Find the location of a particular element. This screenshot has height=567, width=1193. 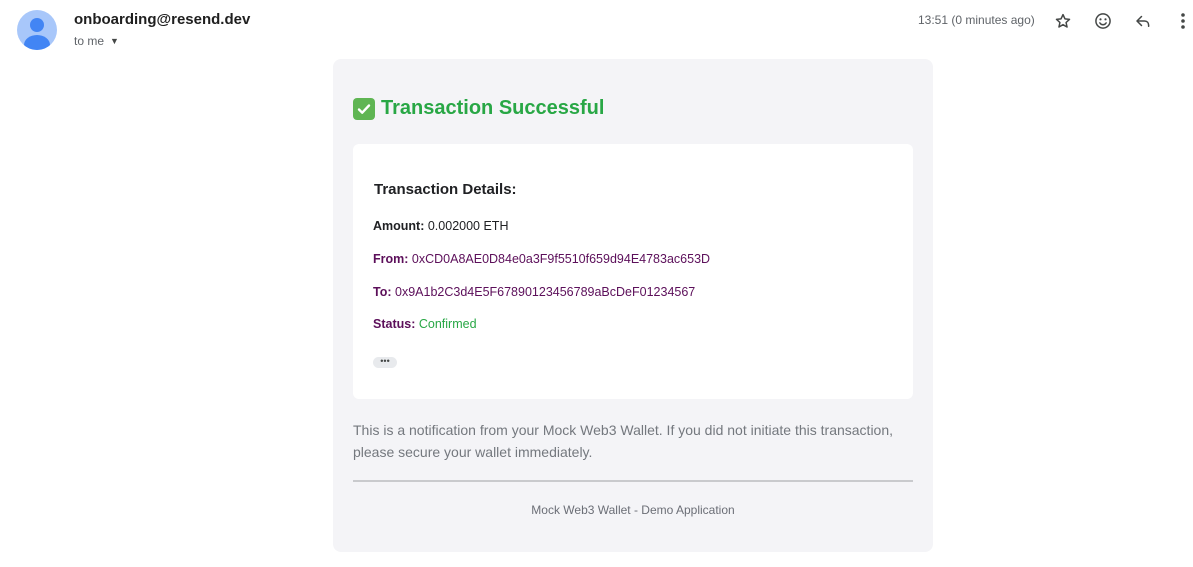

status-value: Confirmed is located at coordinates (447, 324).